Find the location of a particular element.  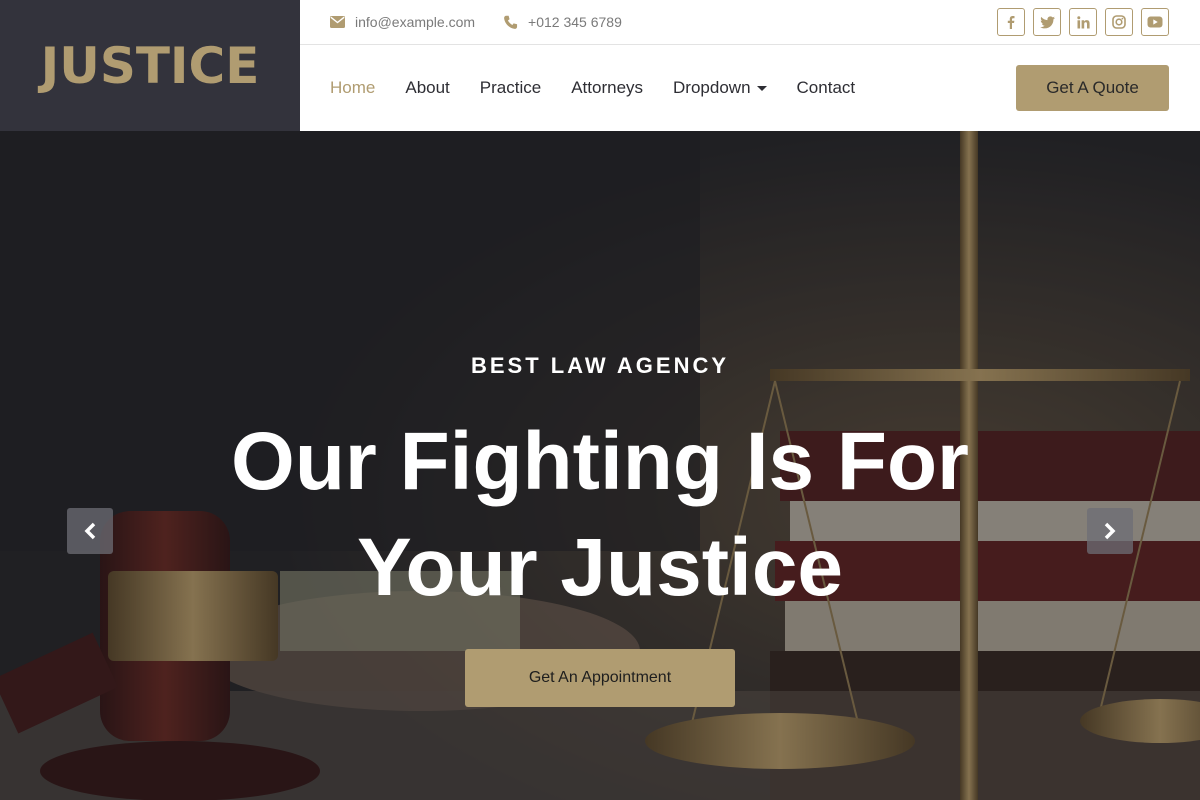

caret-down-icon is located at coordinates (761, 88).